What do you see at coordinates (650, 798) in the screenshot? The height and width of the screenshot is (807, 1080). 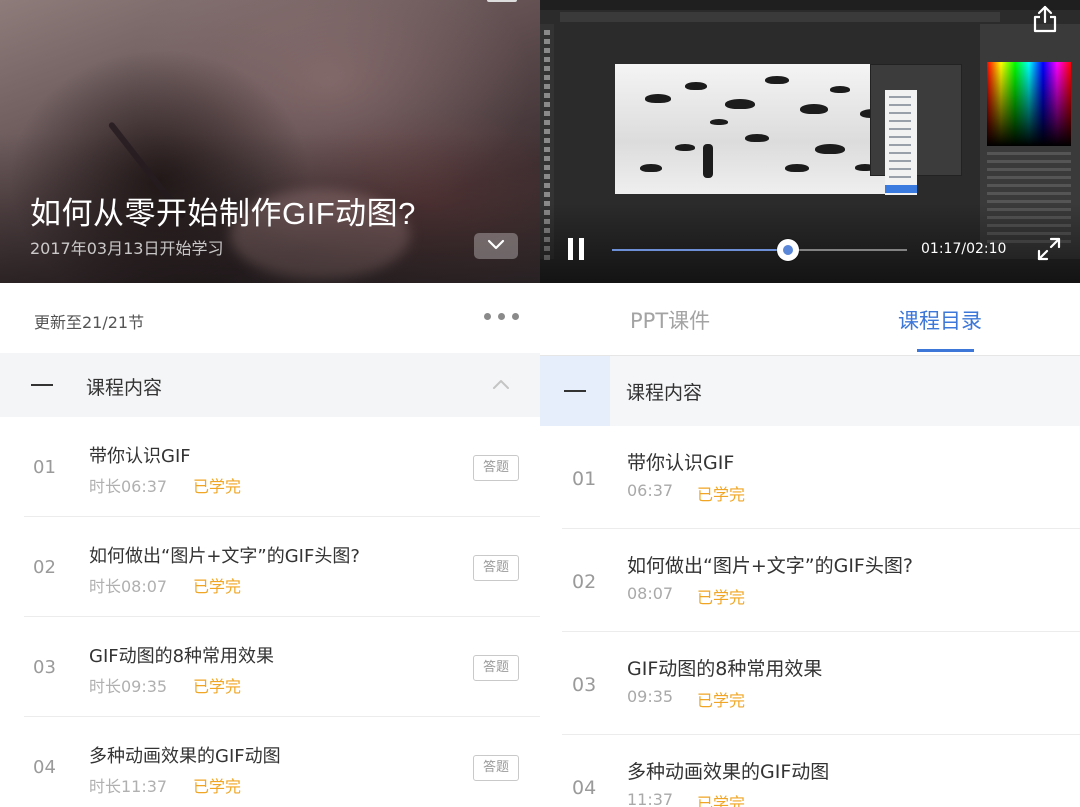 I see `lesson-duration: 11:37` at bounding box center [650, 798].